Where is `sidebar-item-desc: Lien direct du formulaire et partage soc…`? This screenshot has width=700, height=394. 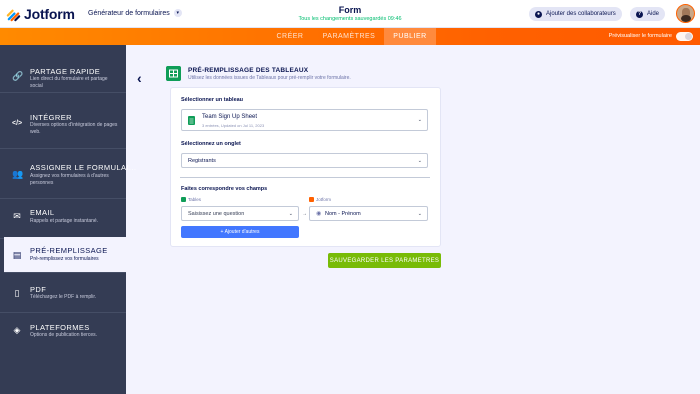 sidebar-item-desc: Lien direct du formulaire et partage soc… is located at coordinates (69, 82).